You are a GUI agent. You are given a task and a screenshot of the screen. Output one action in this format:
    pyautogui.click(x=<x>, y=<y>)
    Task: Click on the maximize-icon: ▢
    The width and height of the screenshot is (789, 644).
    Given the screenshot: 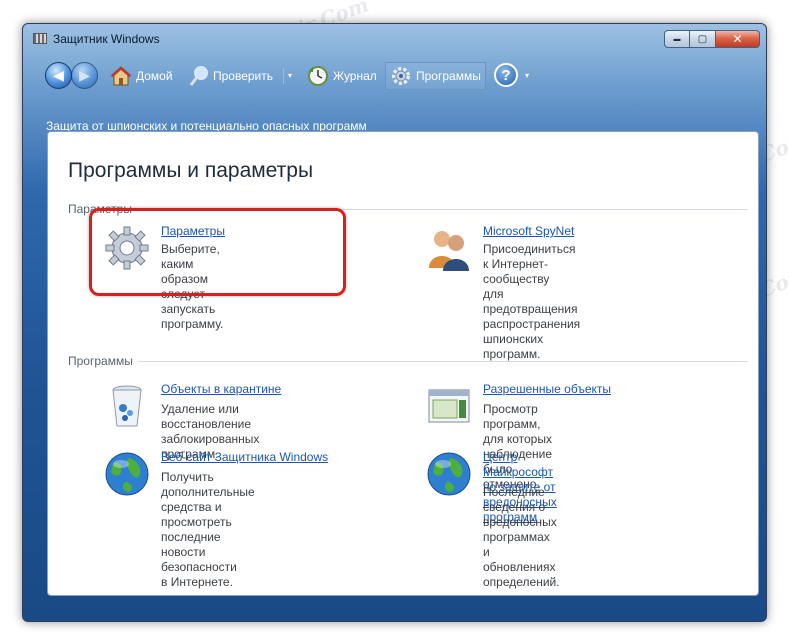 What is the action you would take?
    pyautogui.click(x=702, y=39)
    